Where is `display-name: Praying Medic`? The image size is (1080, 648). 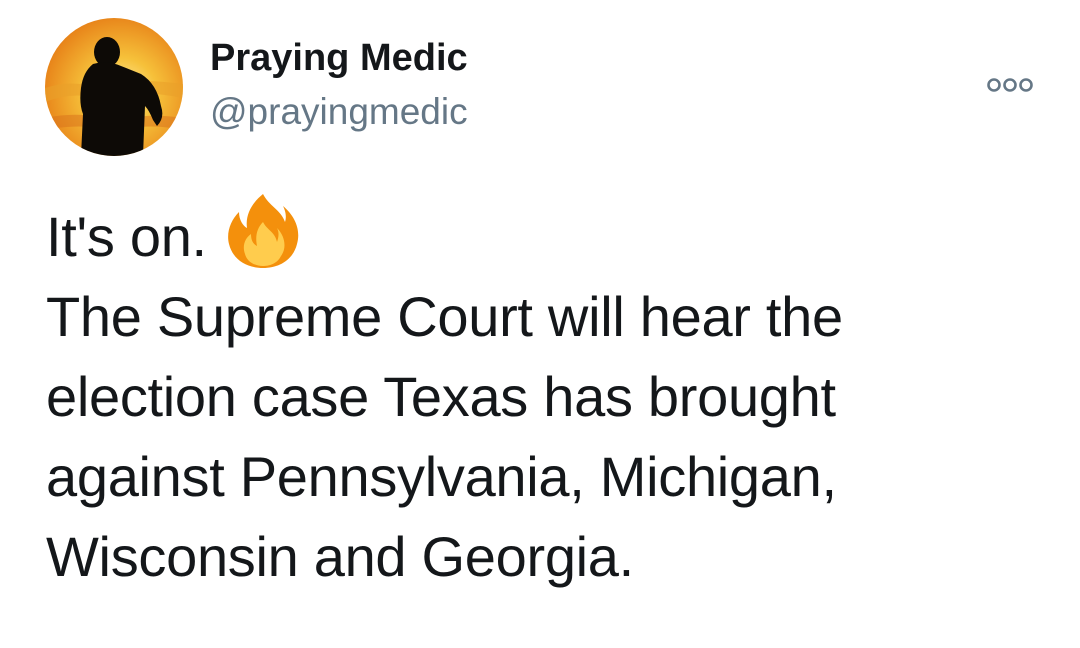
display-name: Praying Medic is located at coordinates (339, 58).